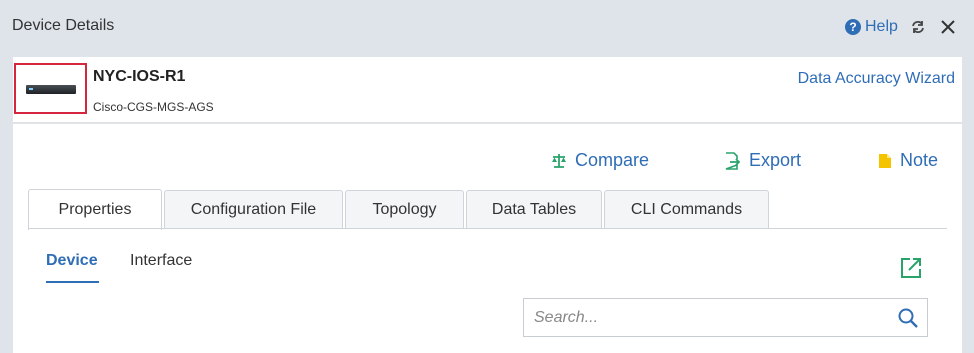  What do you see at coordinates (139, 76) in the screenshot?
I see `device-name: NYC-IOS-R1` at bounding box center [139, 76].